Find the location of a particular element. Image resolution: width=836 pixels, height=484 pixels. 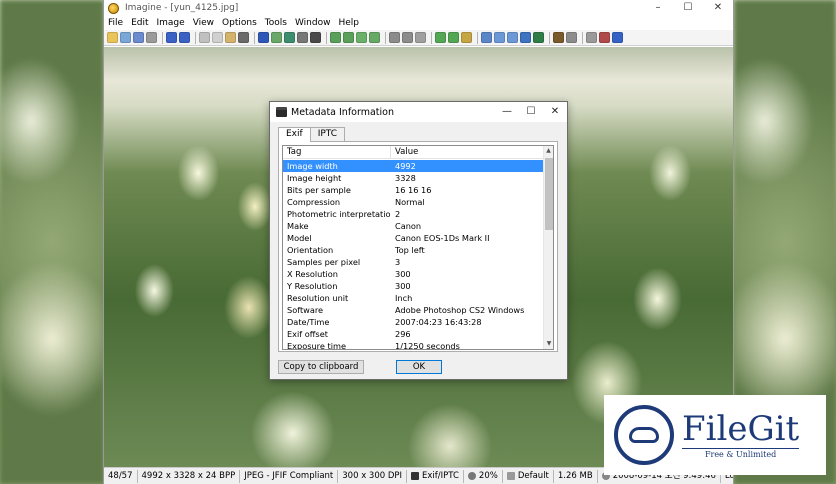

close-button: ✕ is located at coordinates (718, 8).